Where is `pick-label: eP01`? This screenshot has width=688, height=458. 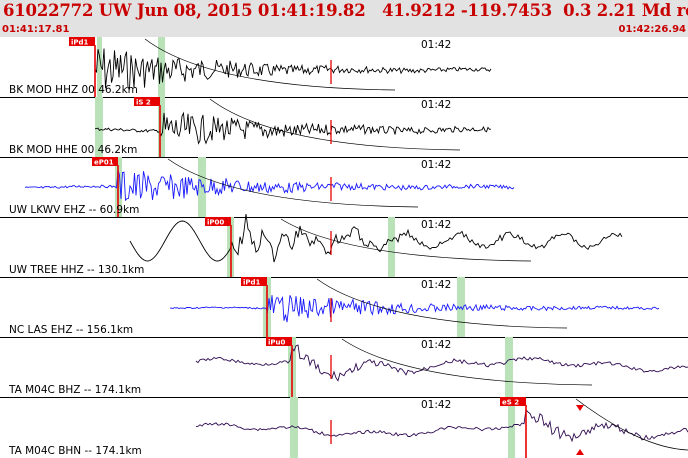 pick-label: eP01 is located at coordinates (104, 163).